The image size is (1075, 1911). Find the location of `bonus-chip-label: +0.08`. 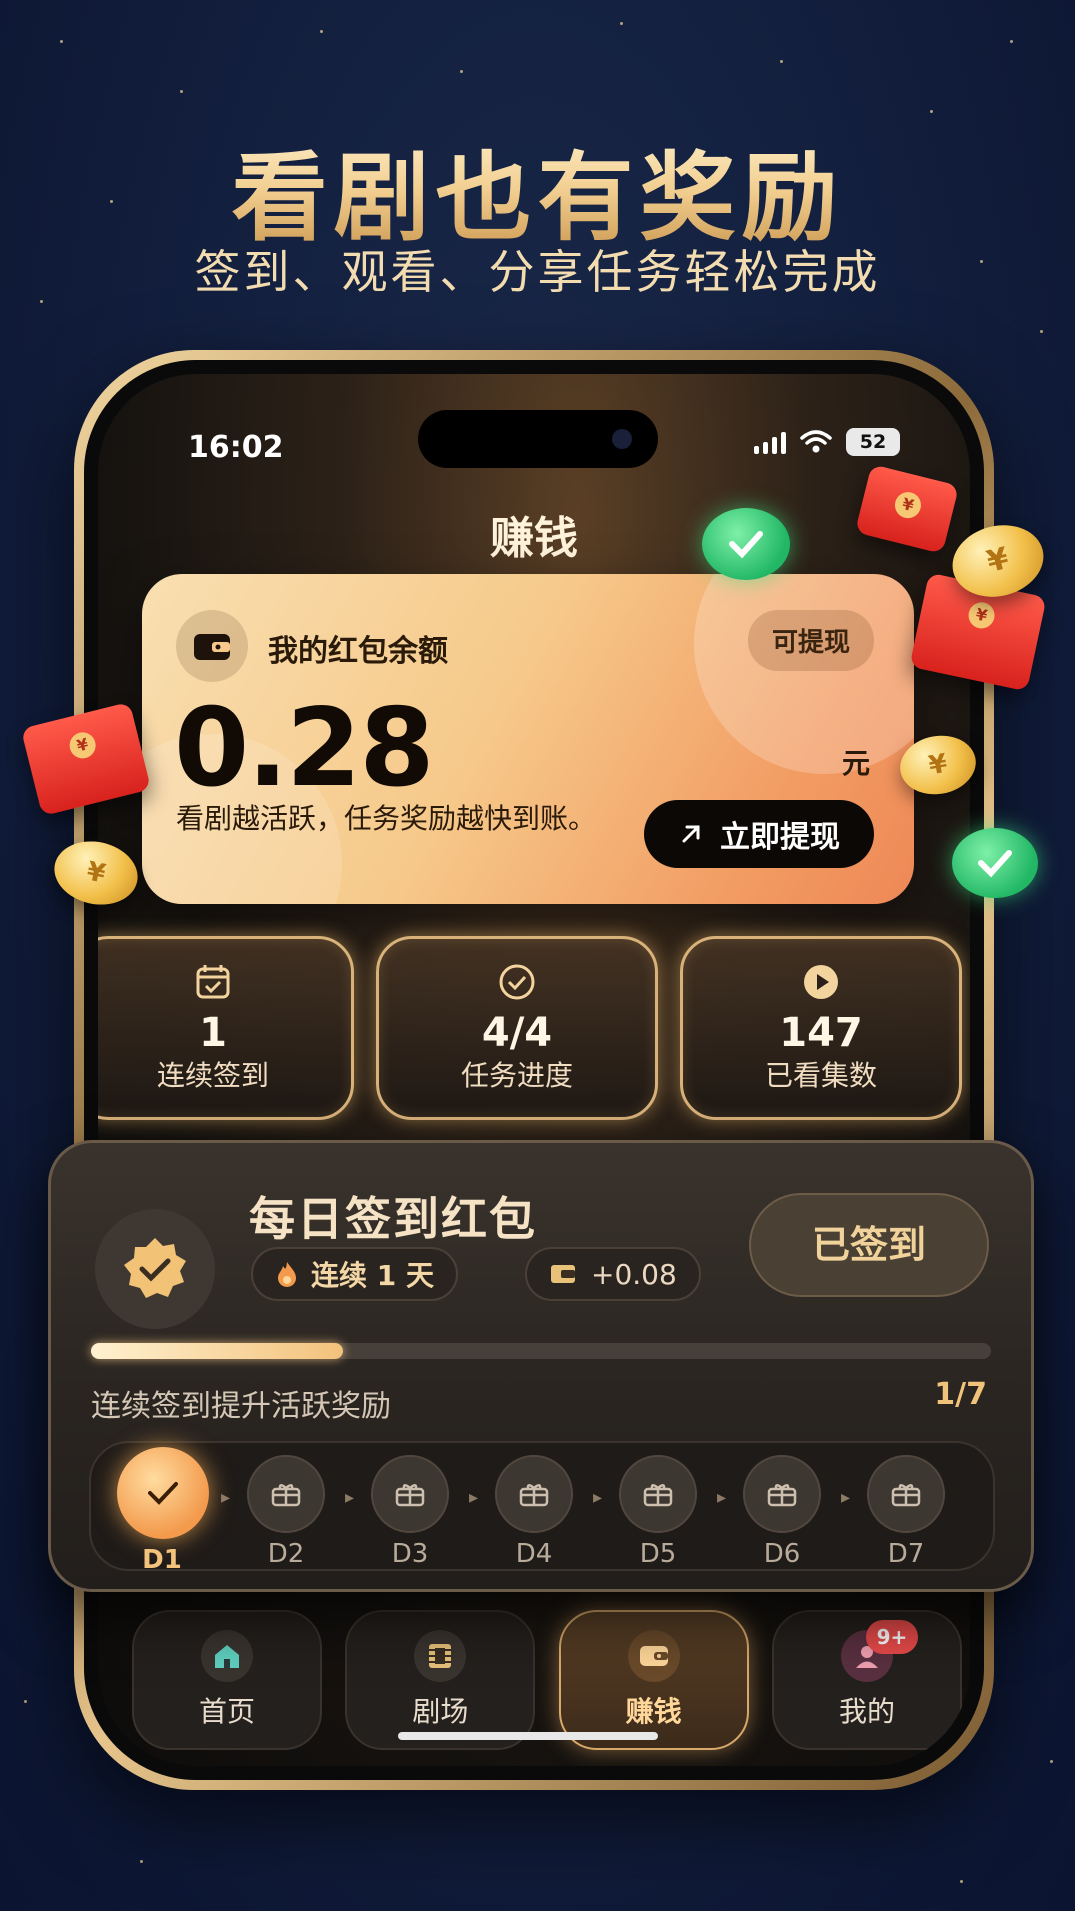

bonus-chip-label: +0.08 is located at coordinates (634, 1274).